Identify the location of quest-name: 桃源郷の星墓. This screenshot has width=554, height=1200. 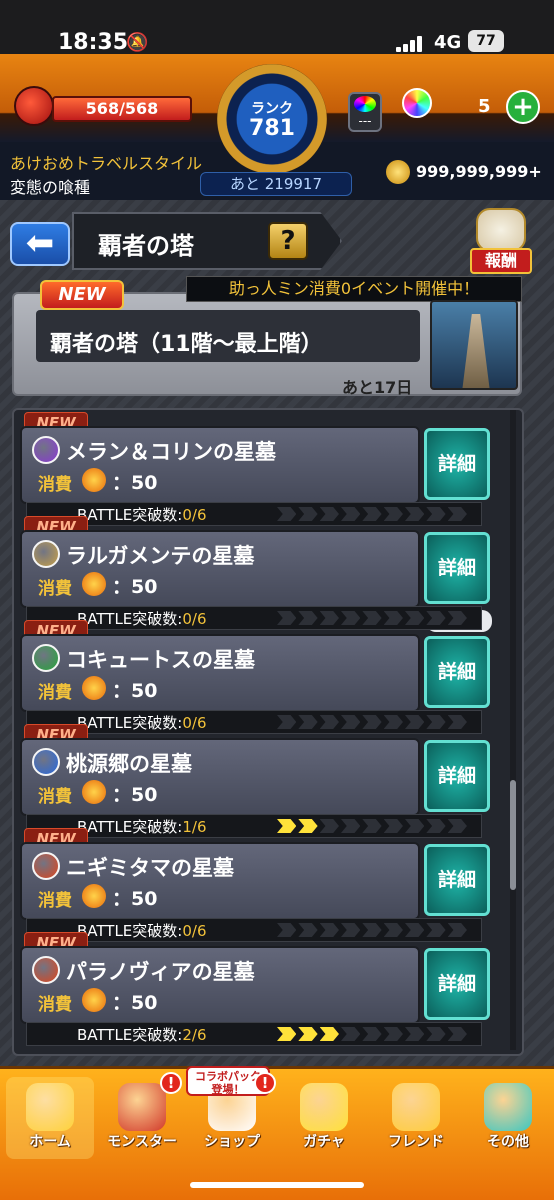
(129, 764).